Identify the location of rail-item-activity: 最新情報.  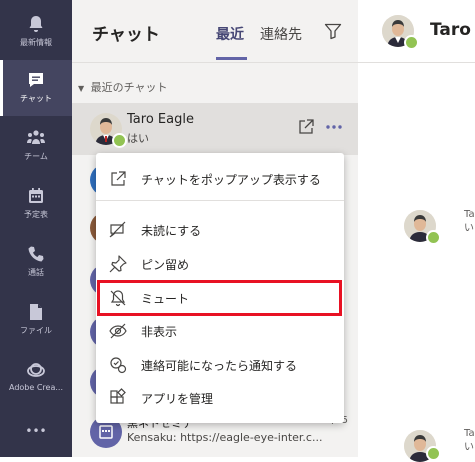
(36, 32).